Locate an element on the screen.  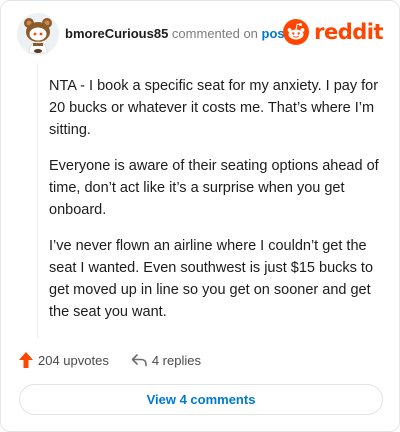
comment-meta: bmoreCurious85 commented on post is located at coordinates (177, 34).